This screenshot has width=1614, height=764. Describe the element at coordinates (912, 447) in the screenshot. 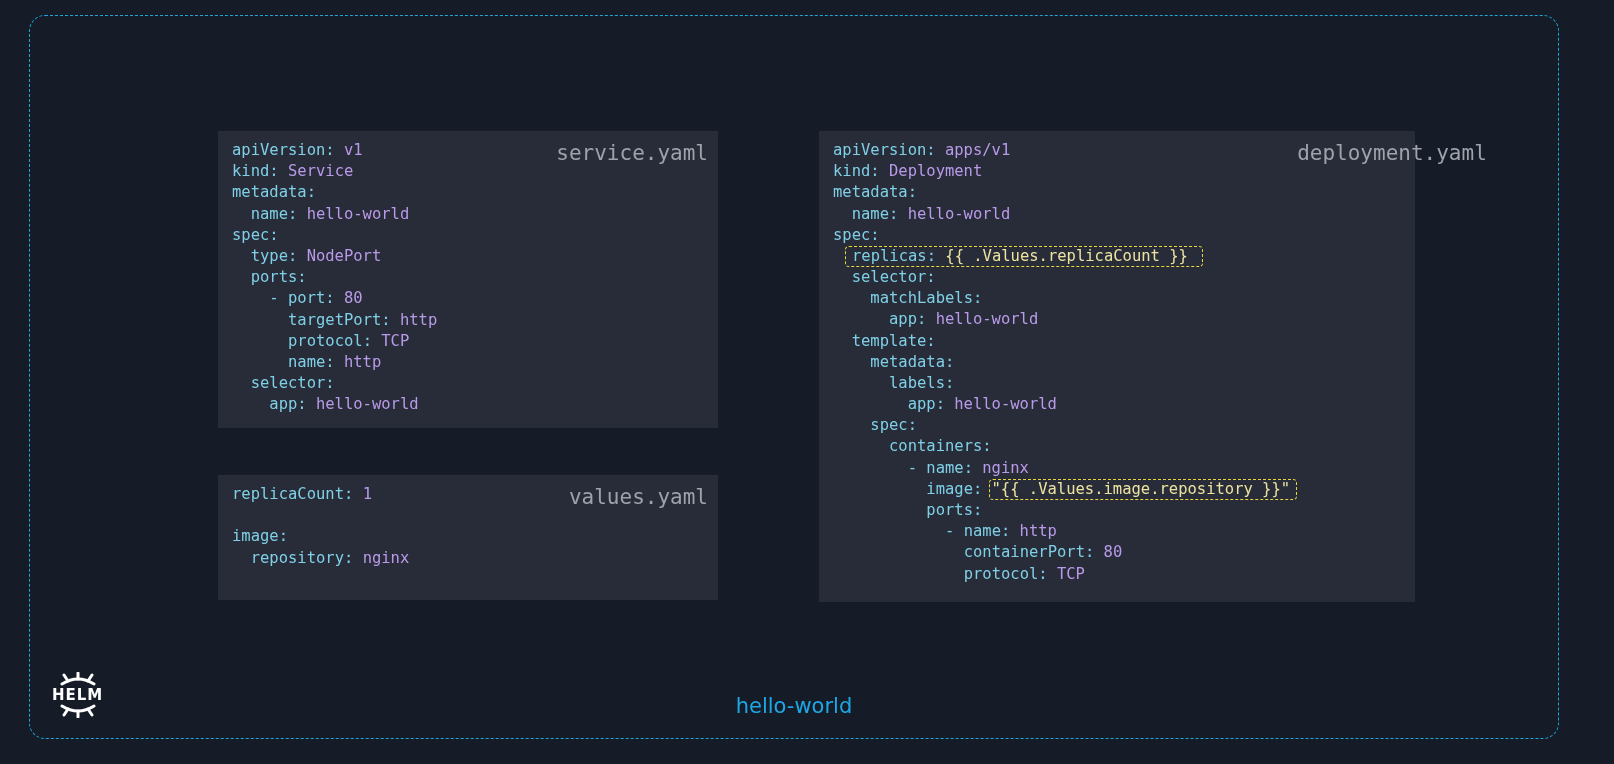

I see `yaml-key: containers:` at that location.